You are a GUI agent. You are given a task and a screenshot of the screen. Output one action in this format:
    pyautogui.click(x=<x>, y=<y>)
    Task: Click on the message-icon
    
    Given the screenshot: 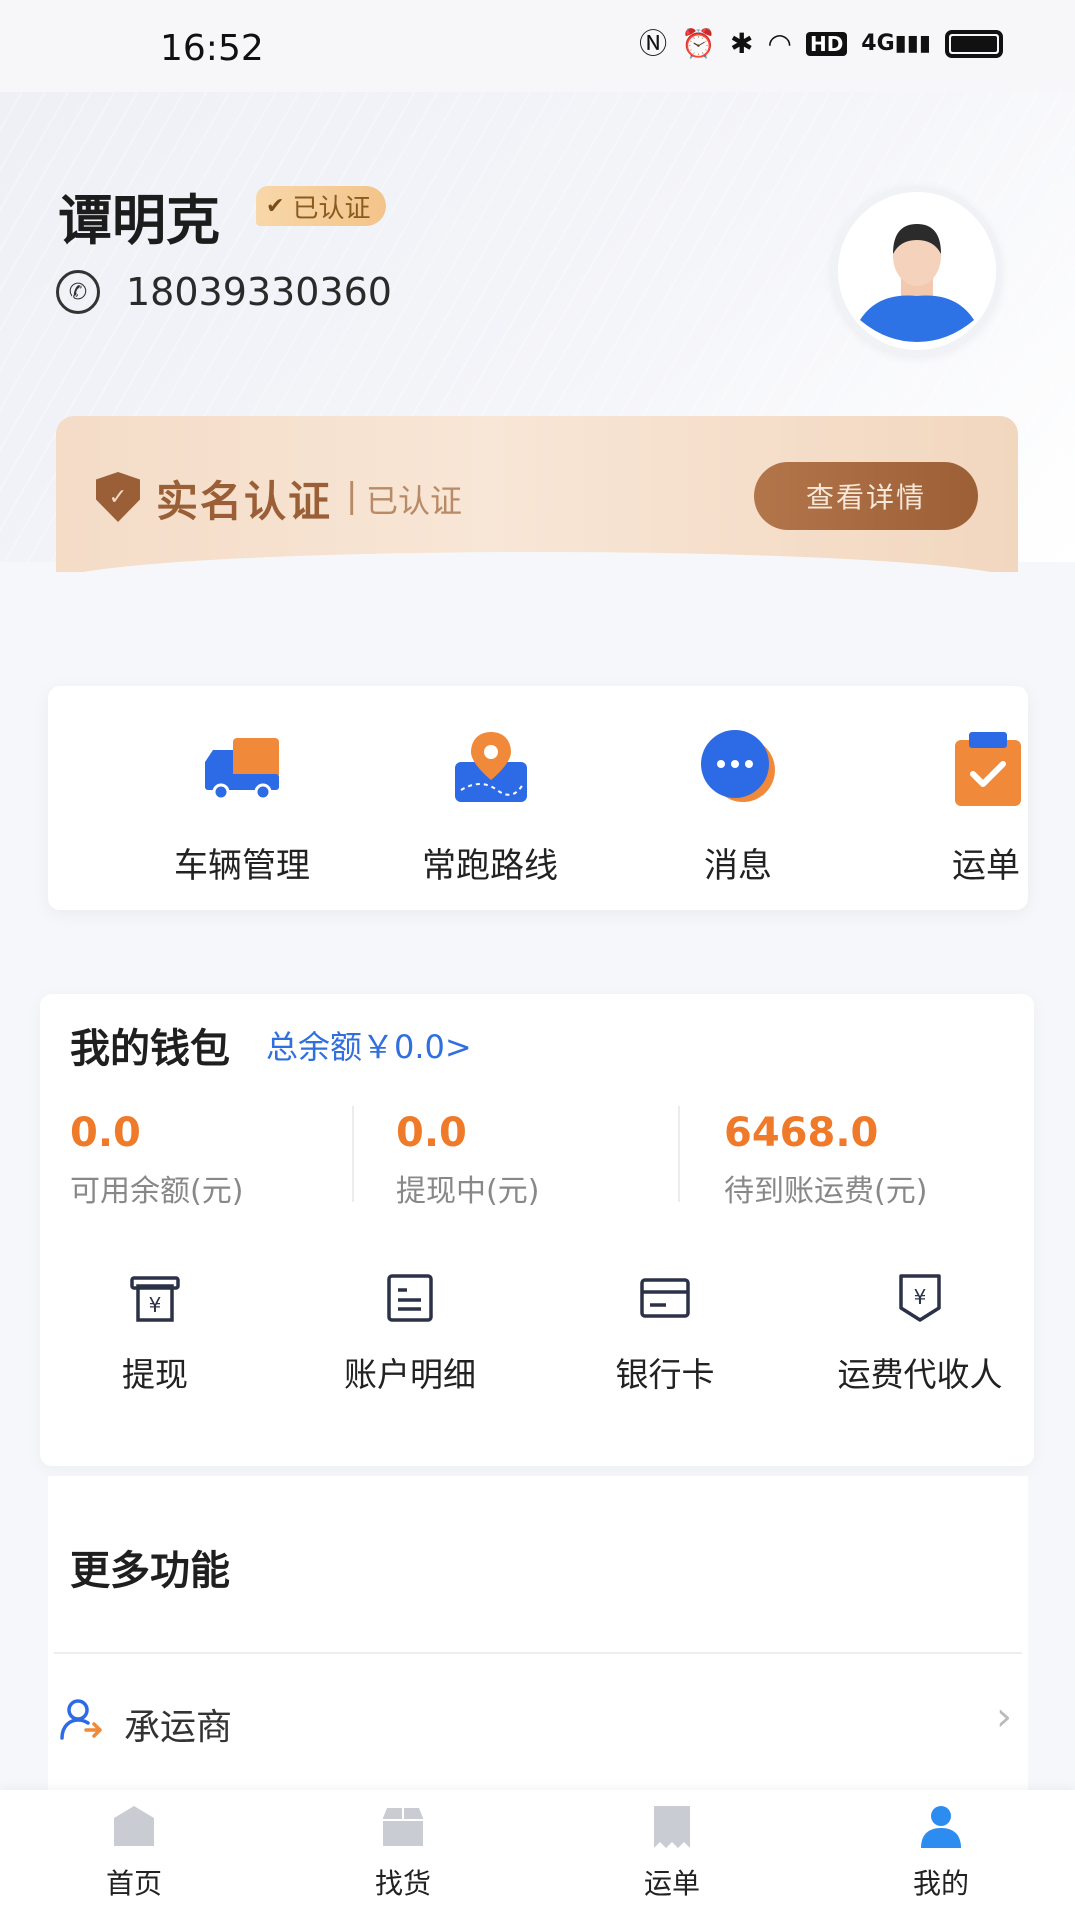 What is the action you would take?
    pyautogui.click(x=738, y=769)
    